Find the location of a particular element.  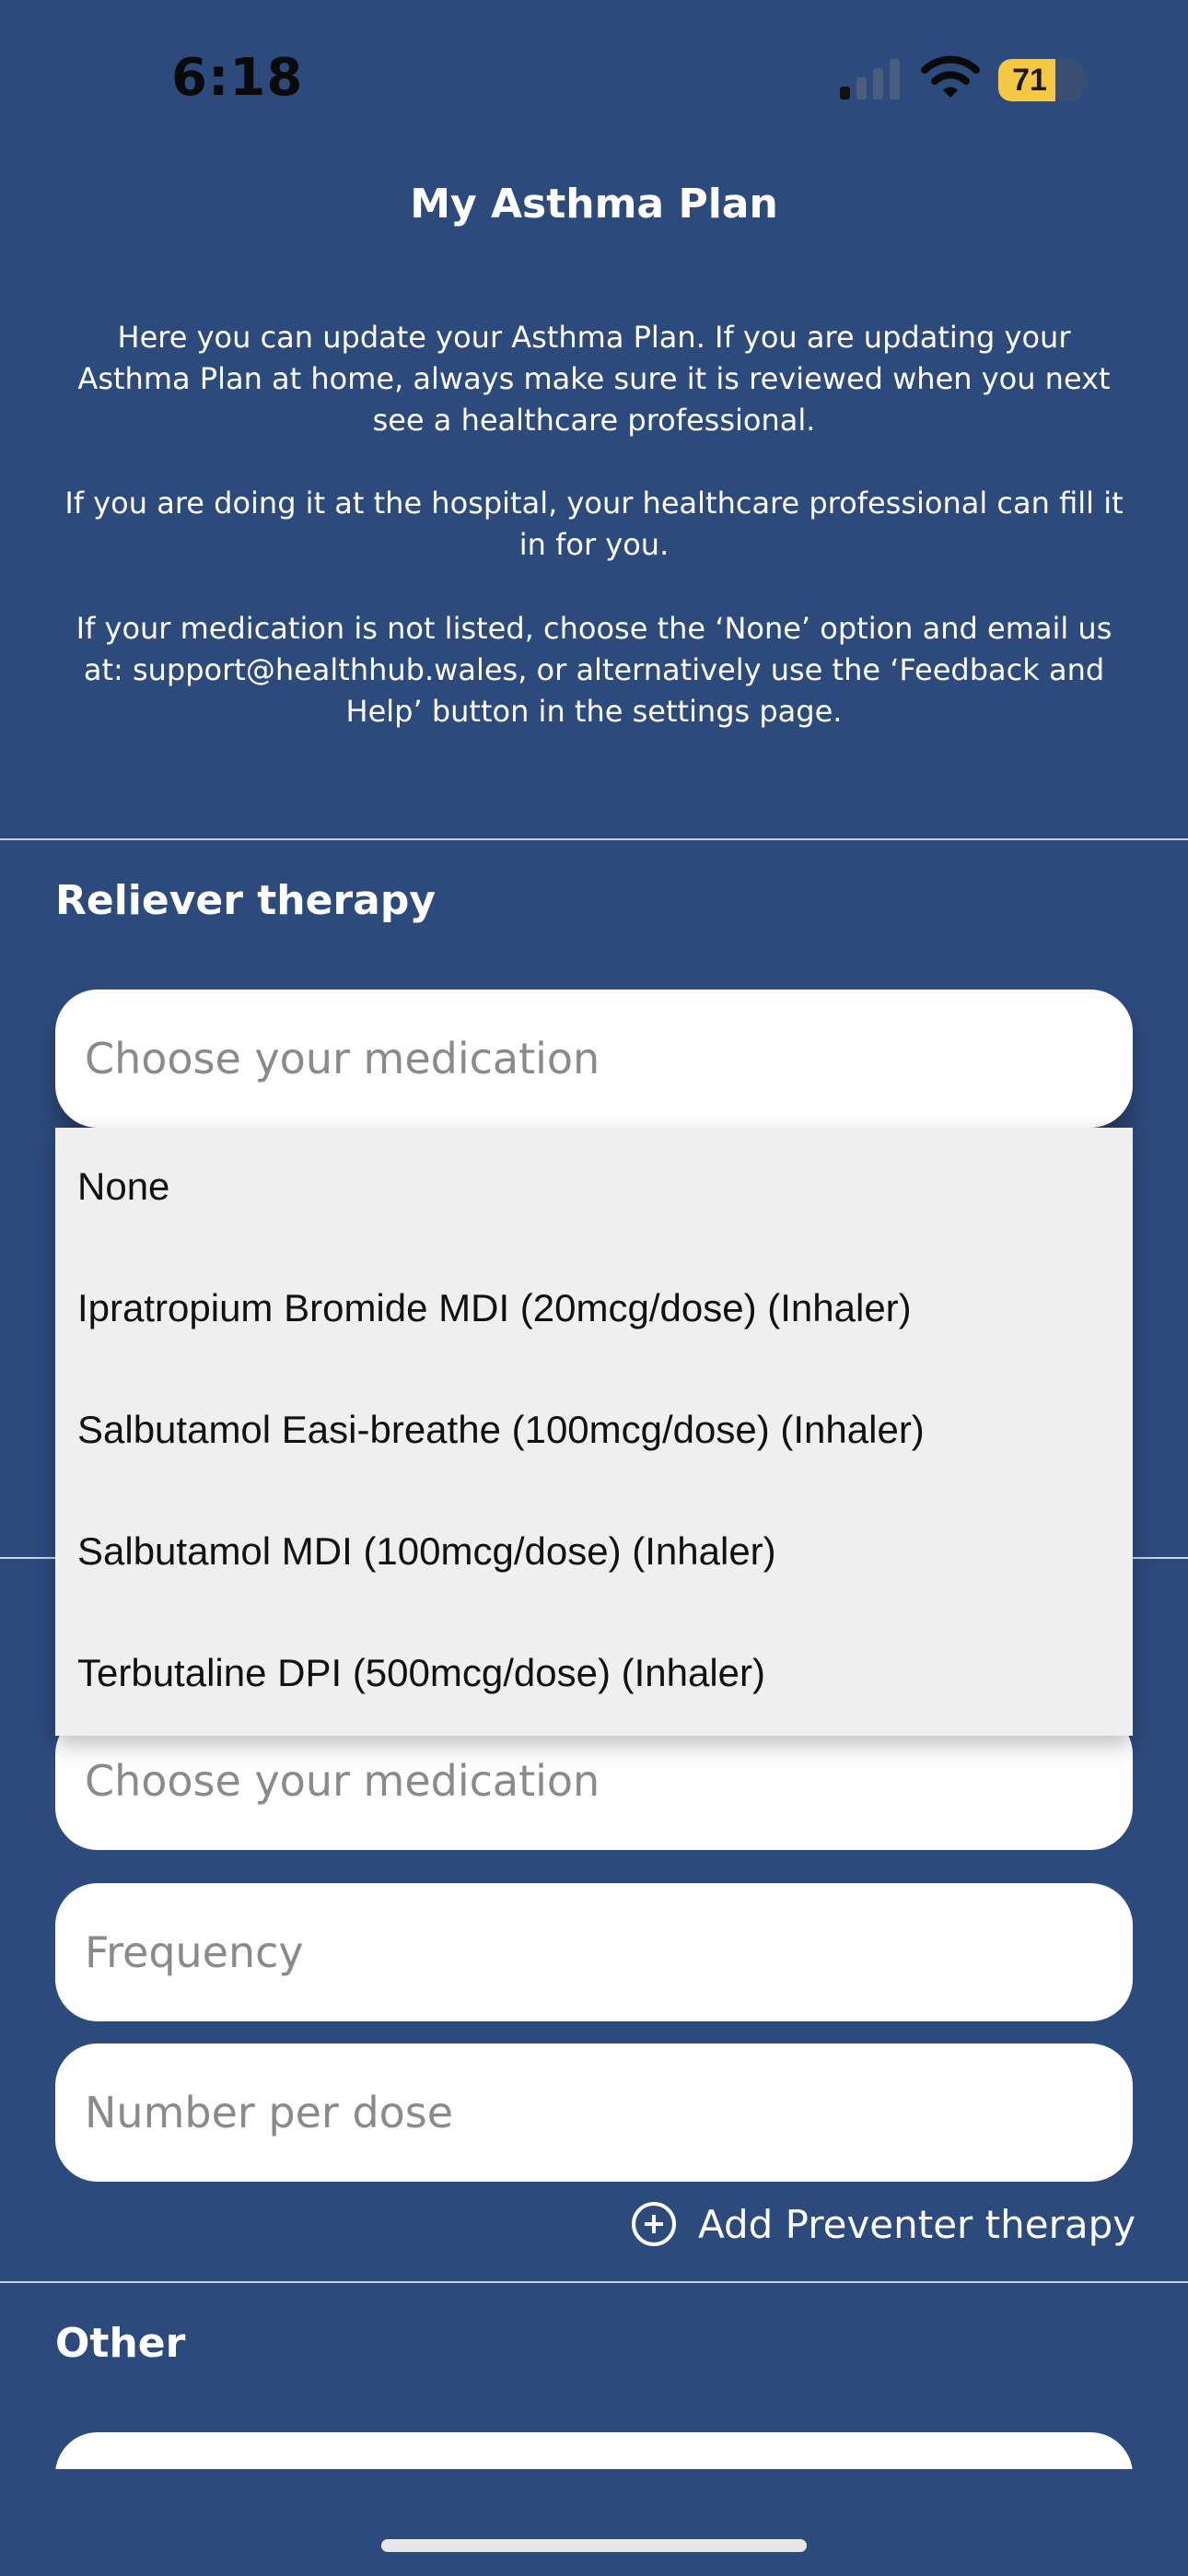

add-preventer-label: Add Preventer therapy is located at coordinates (917, 2224).